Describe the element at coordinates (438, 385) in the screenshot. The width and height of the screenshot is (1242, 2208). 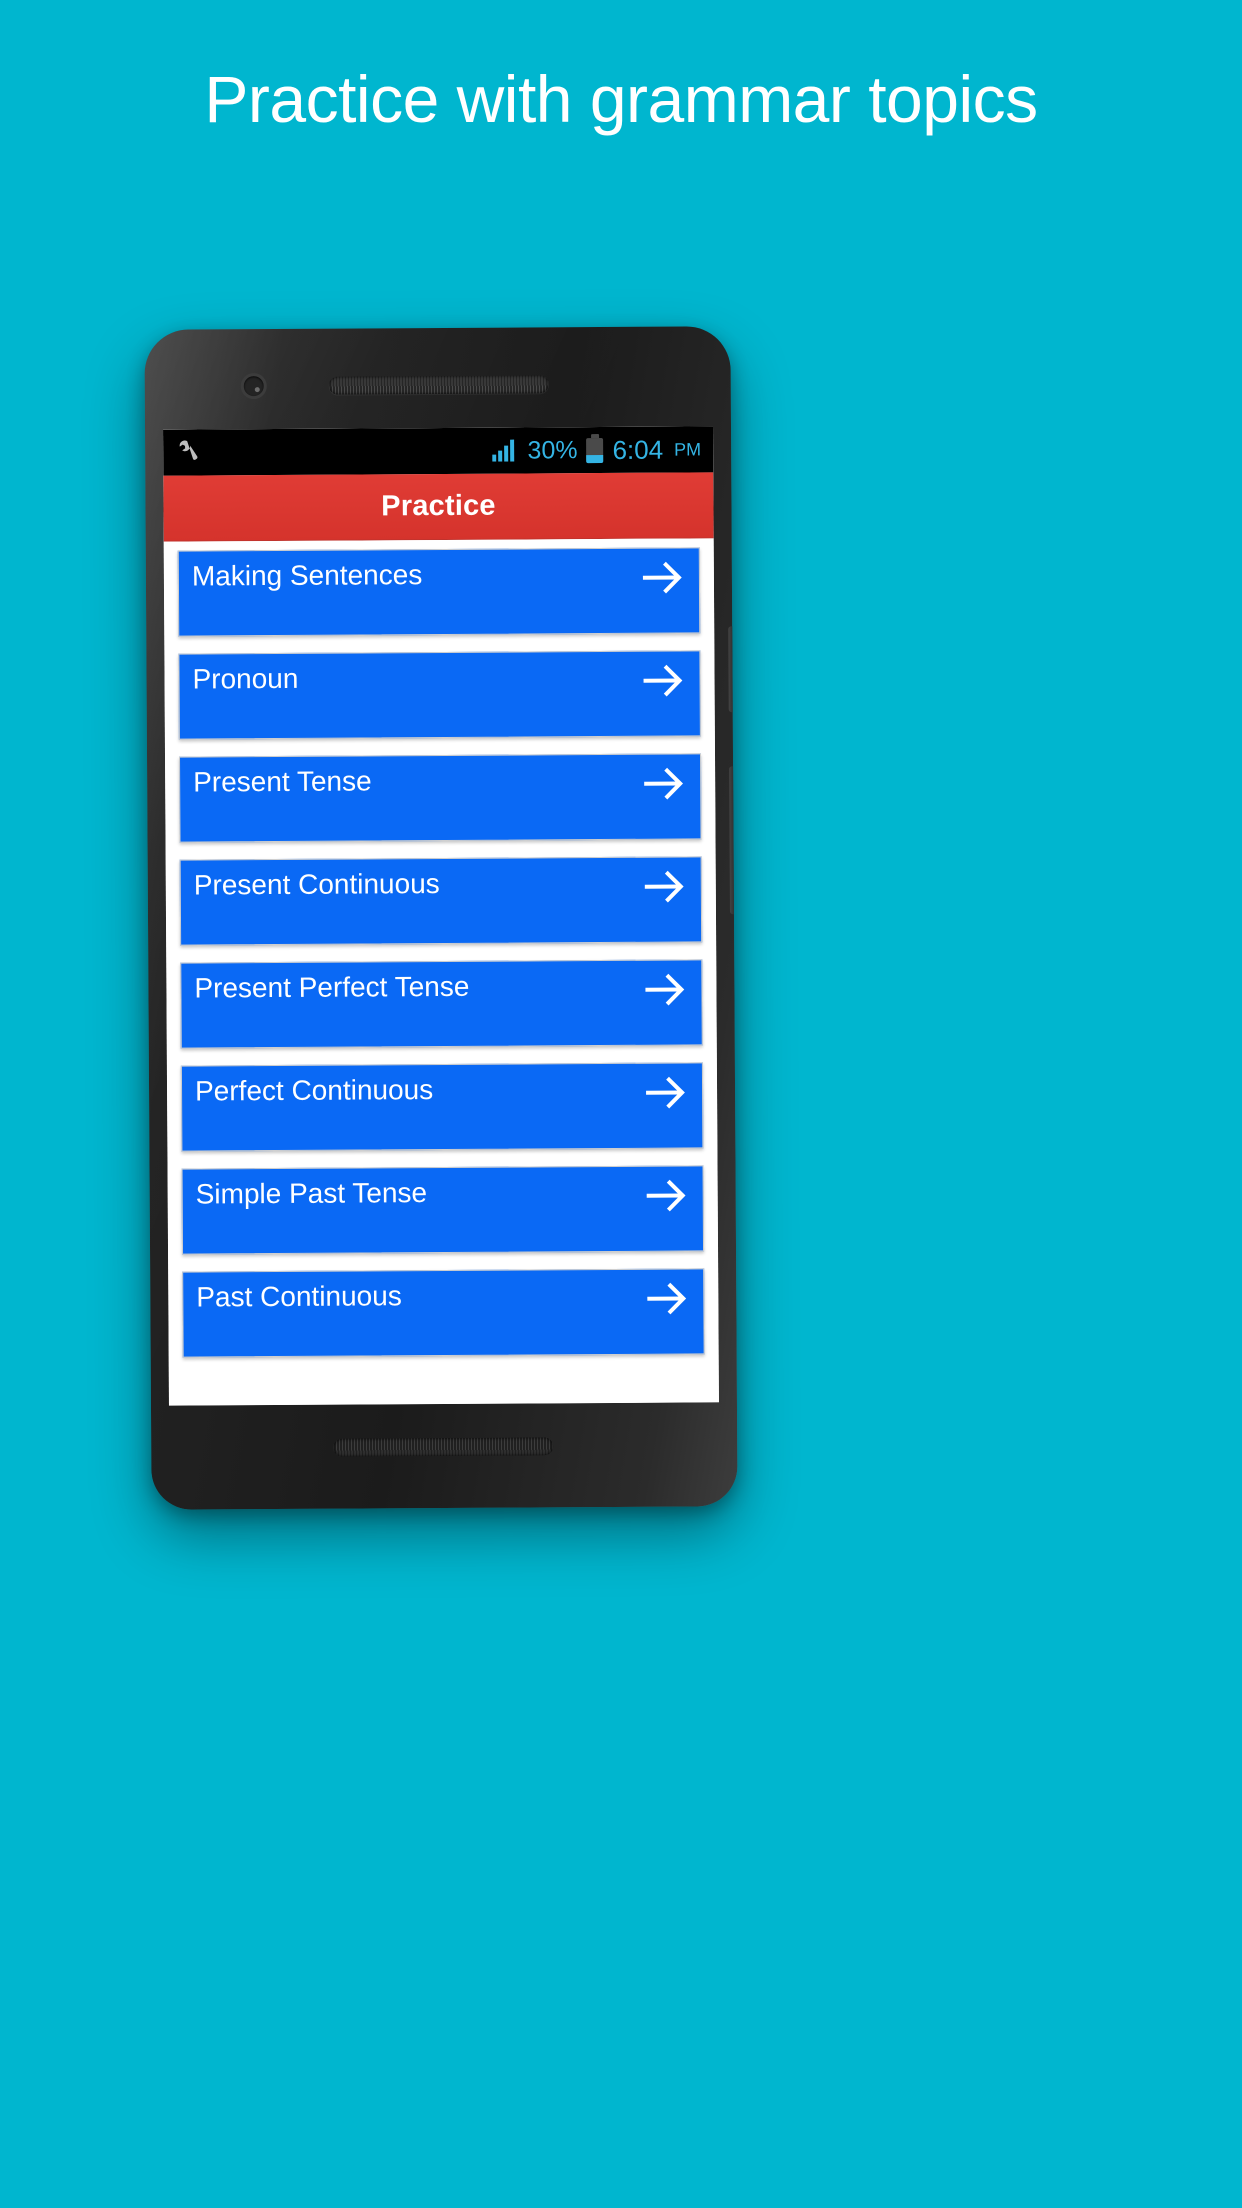
I see `earpiece-speaker-icon` at that location.